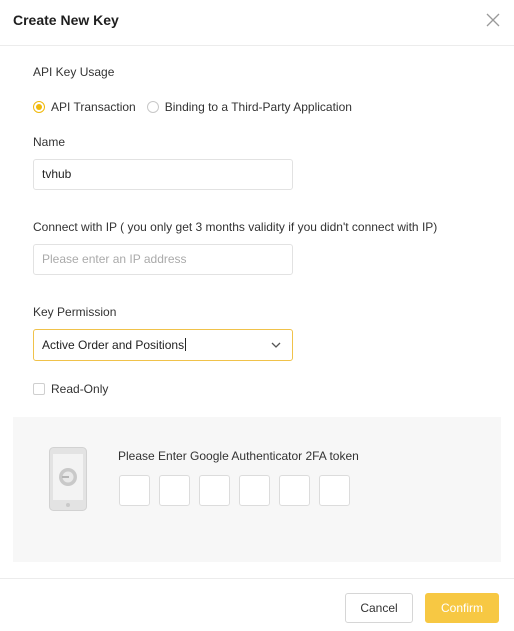 The height and width of the screenshot is (631, 514). I want to click on read-only-option: Read-Only, so click(70, 389).